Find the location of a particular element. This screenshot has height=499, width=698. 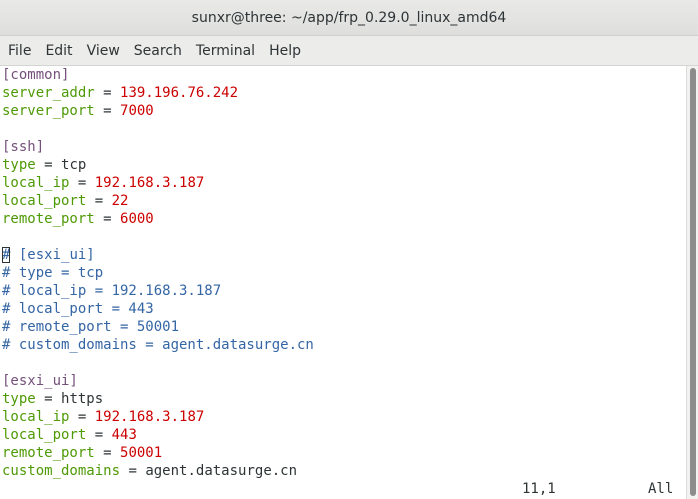

config-value: agent.datasurge.cn is located at coordinates (221, 471).